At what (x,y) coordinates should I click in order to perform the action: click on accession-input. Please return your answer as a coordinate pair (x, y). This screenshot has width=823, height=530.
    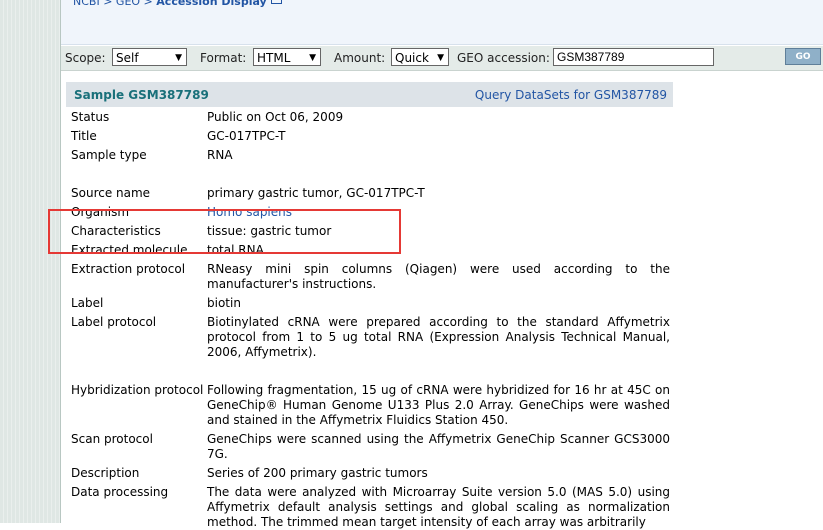
    Looking at the image, I should click on (633, 57).